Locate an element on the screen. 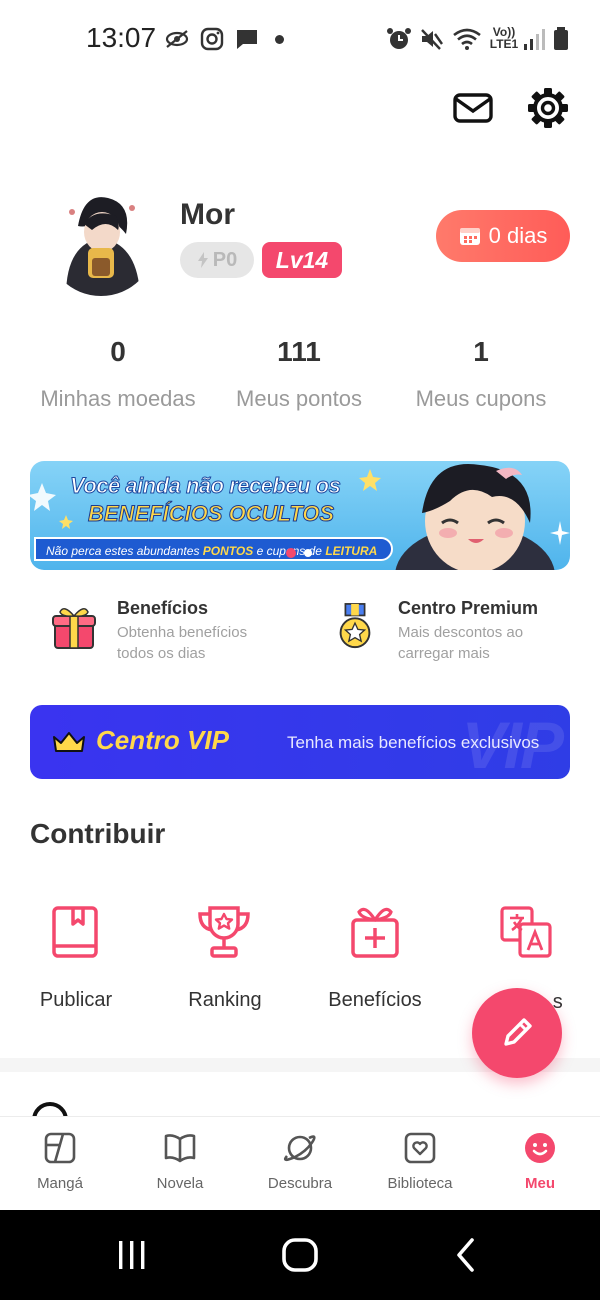 The image size is (600, 1300). contribute-publish-label: Publicar is located at coordinates (76, 1000).